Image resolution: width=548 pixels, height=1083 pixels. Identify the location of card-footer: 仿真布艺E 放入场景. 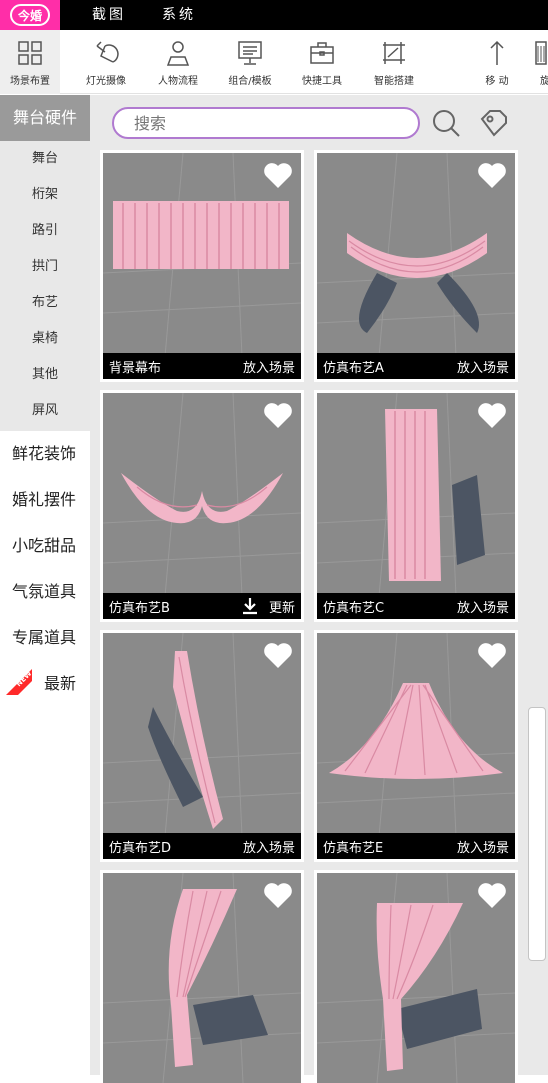
(416, 846).